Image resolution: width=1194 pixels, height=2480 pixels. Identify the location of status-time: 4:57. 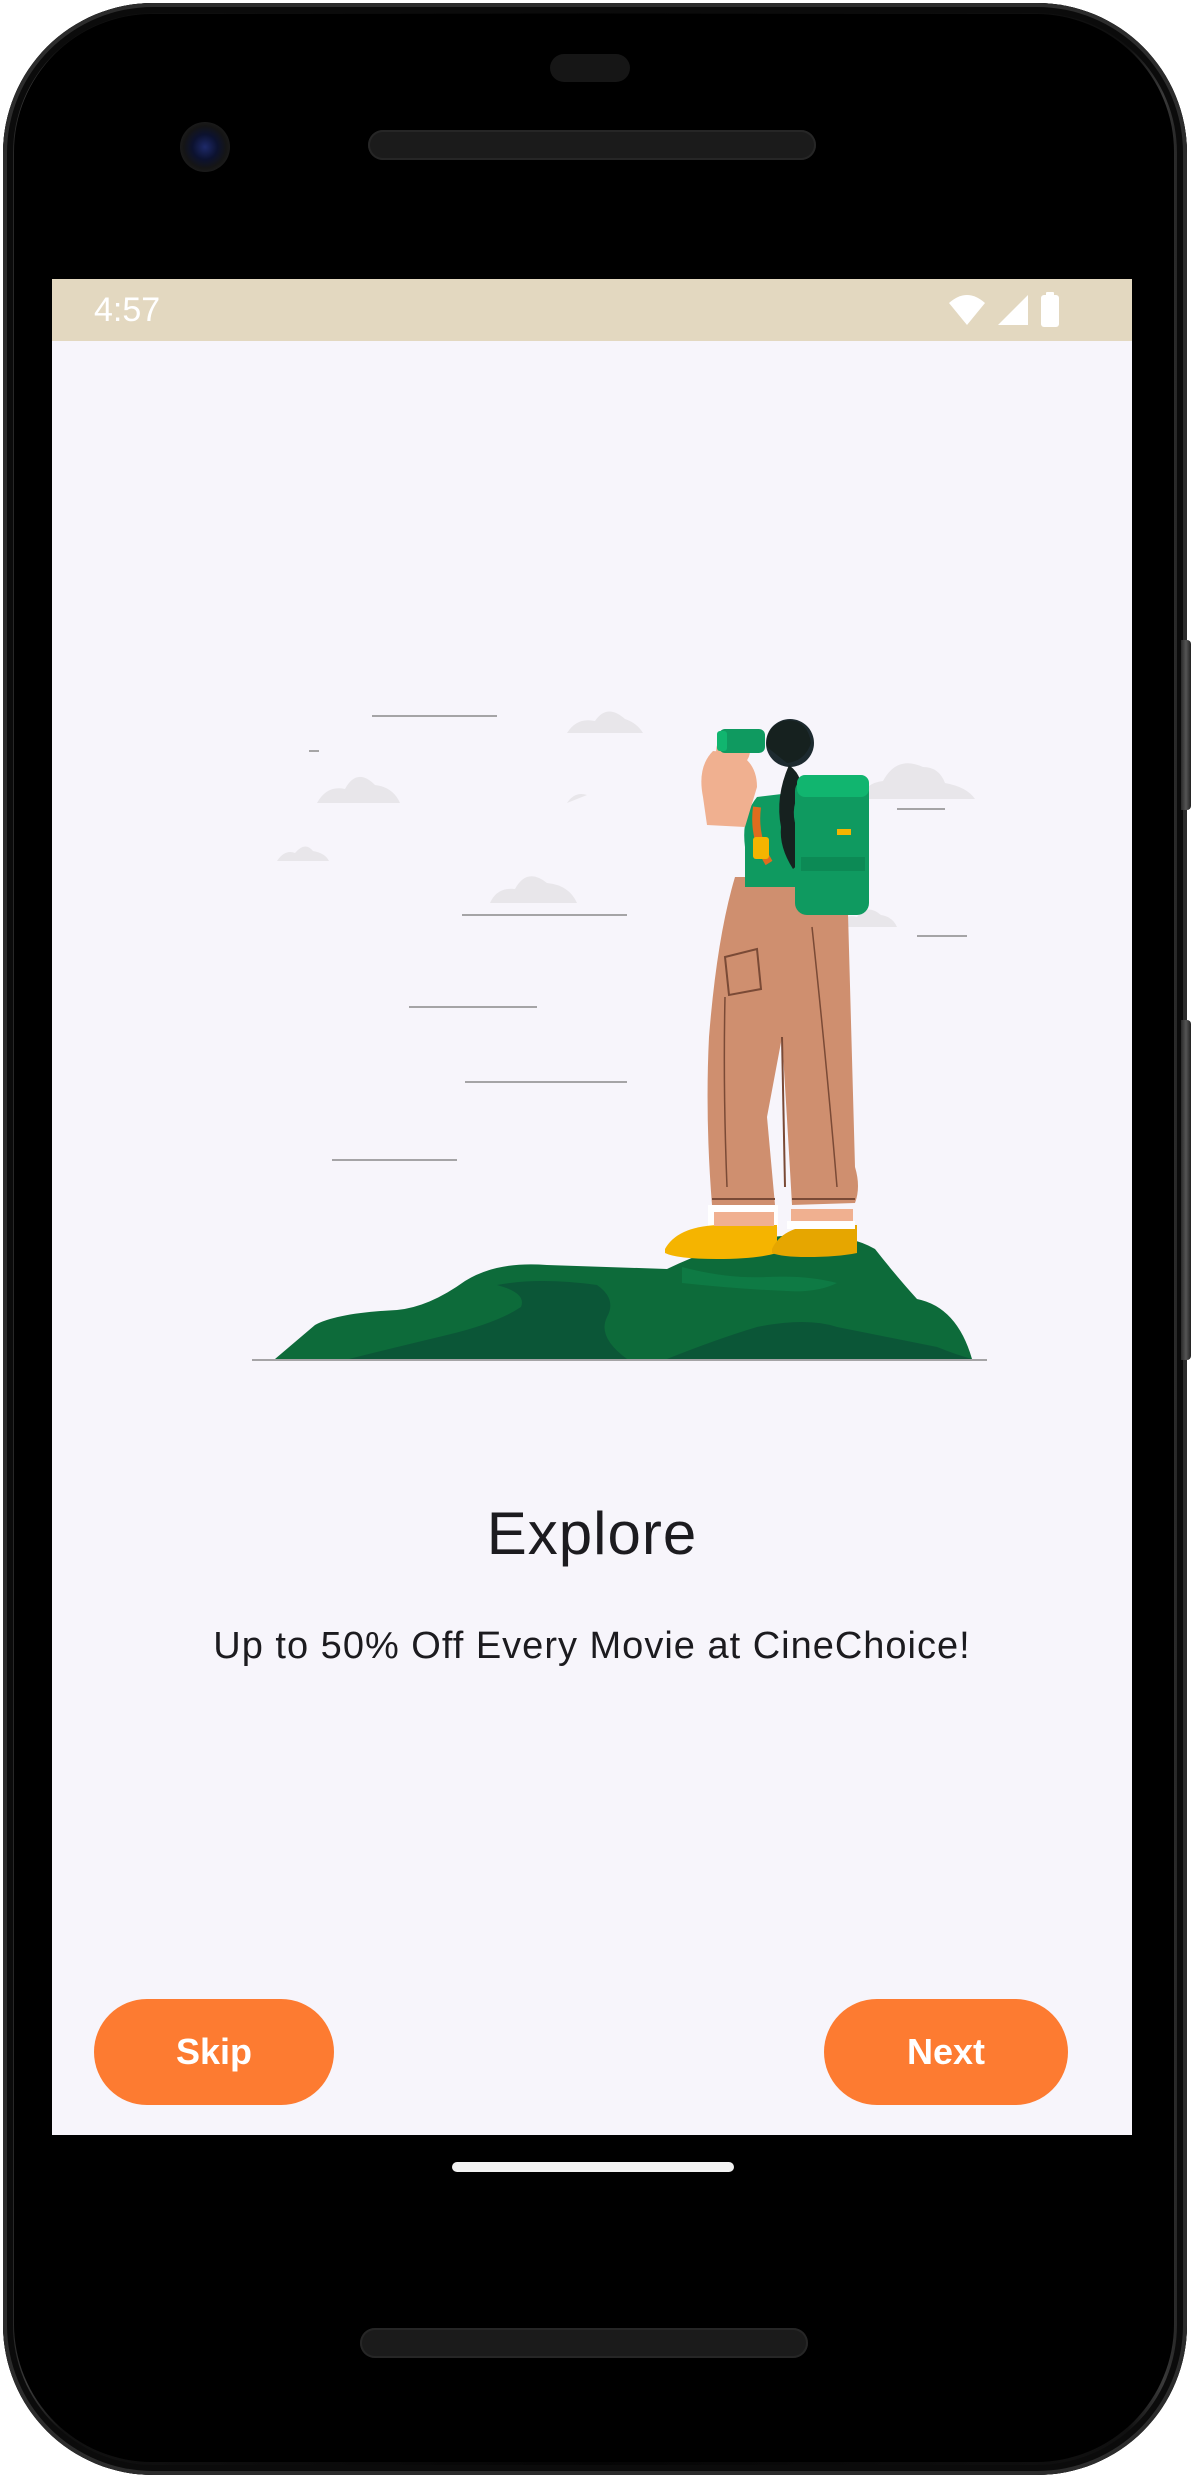
(127, 310).